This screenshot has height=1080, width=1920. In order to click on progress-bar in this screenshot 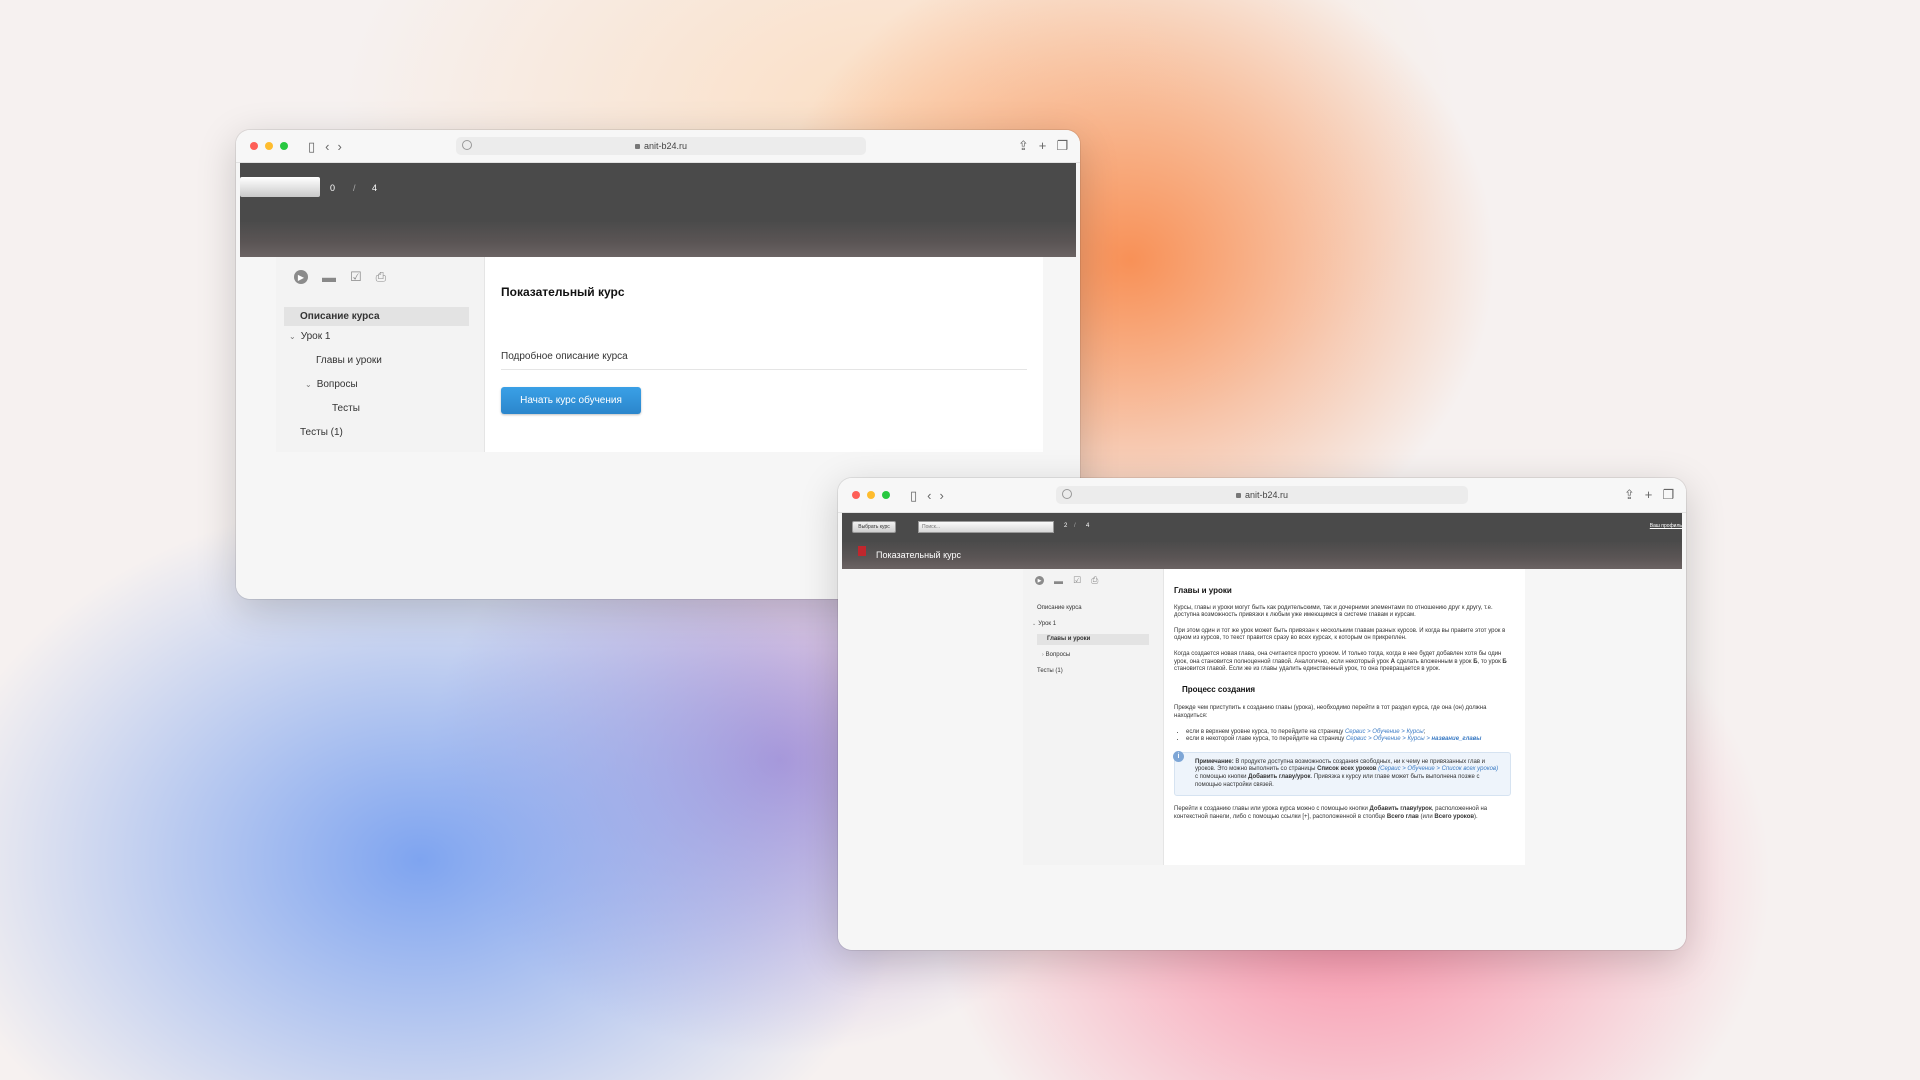, I will do `click(280, 187)`.